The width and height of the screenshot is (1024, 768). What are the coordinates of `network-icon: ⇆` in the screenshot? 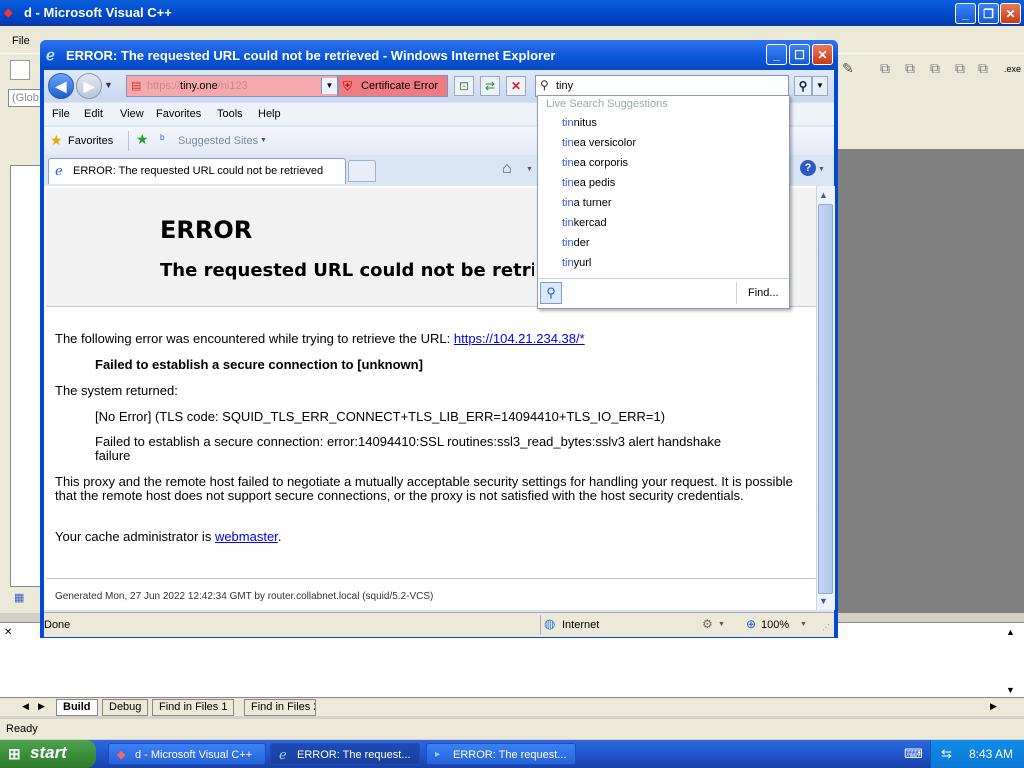 It's located at (946, 754).